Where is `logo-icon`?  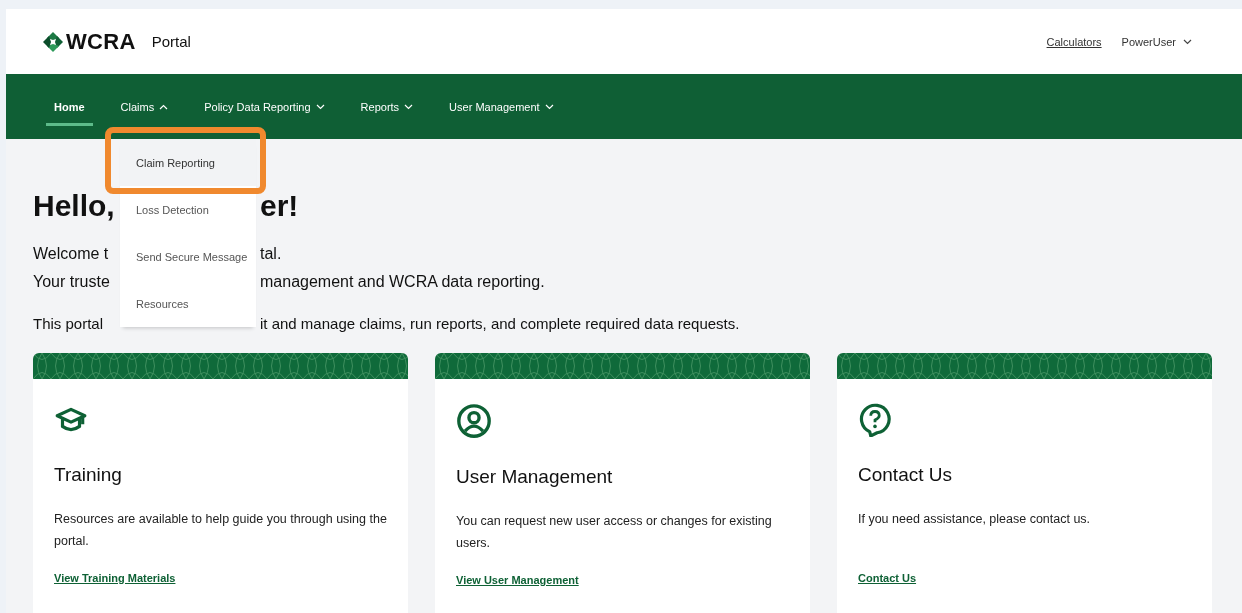
logo-icon is located at coordinates (53, 41).